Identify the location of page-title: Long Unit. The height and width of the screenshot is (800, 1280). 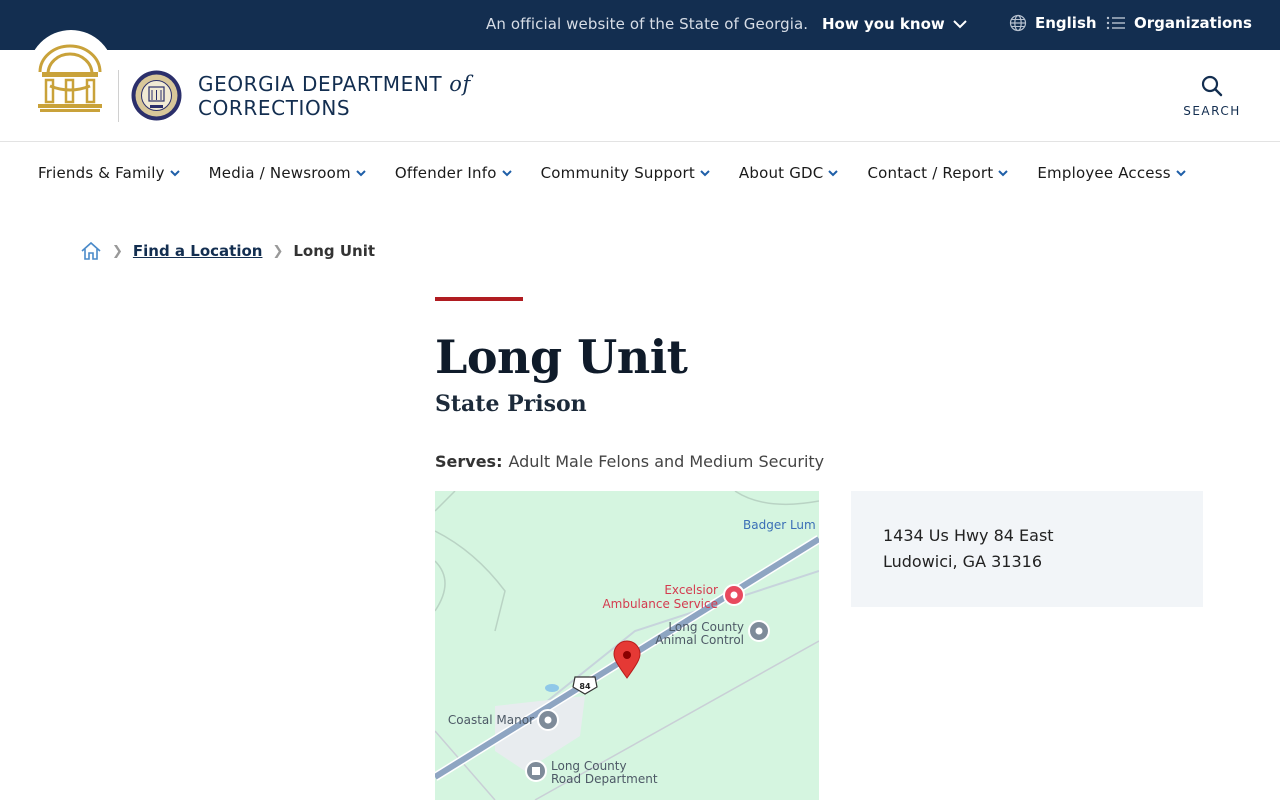
(561, 357).